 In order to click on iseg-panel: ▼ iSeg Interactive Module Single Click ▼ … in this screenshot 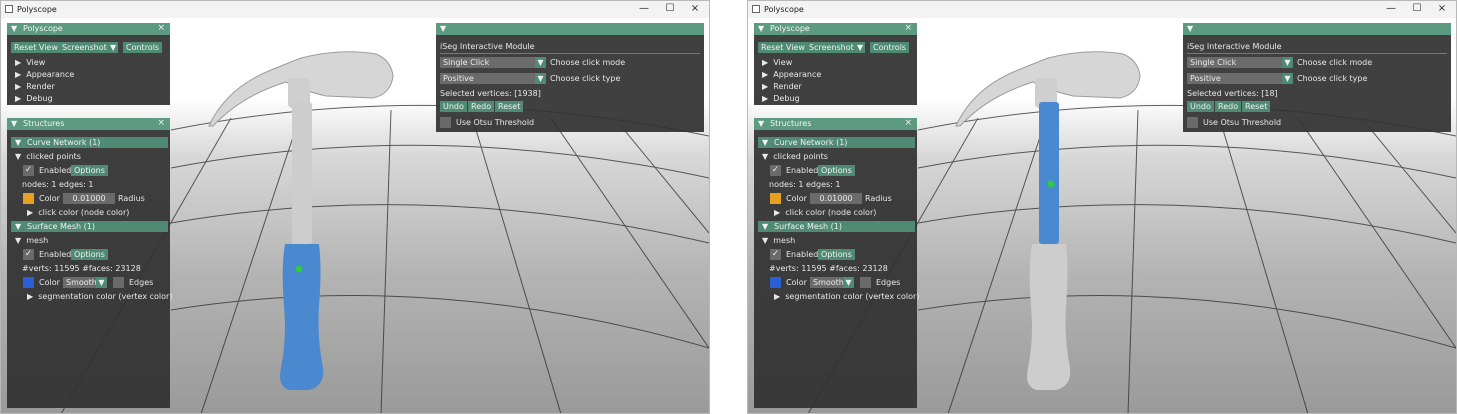, I will do `click(570, 77)`.